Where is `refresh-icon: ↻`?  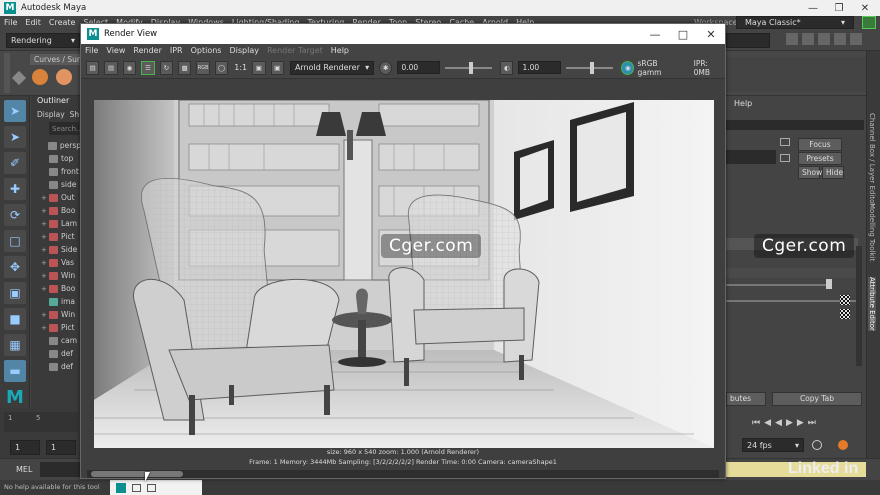
refresh-icon: ↻ is located at coordinates (166, 67).